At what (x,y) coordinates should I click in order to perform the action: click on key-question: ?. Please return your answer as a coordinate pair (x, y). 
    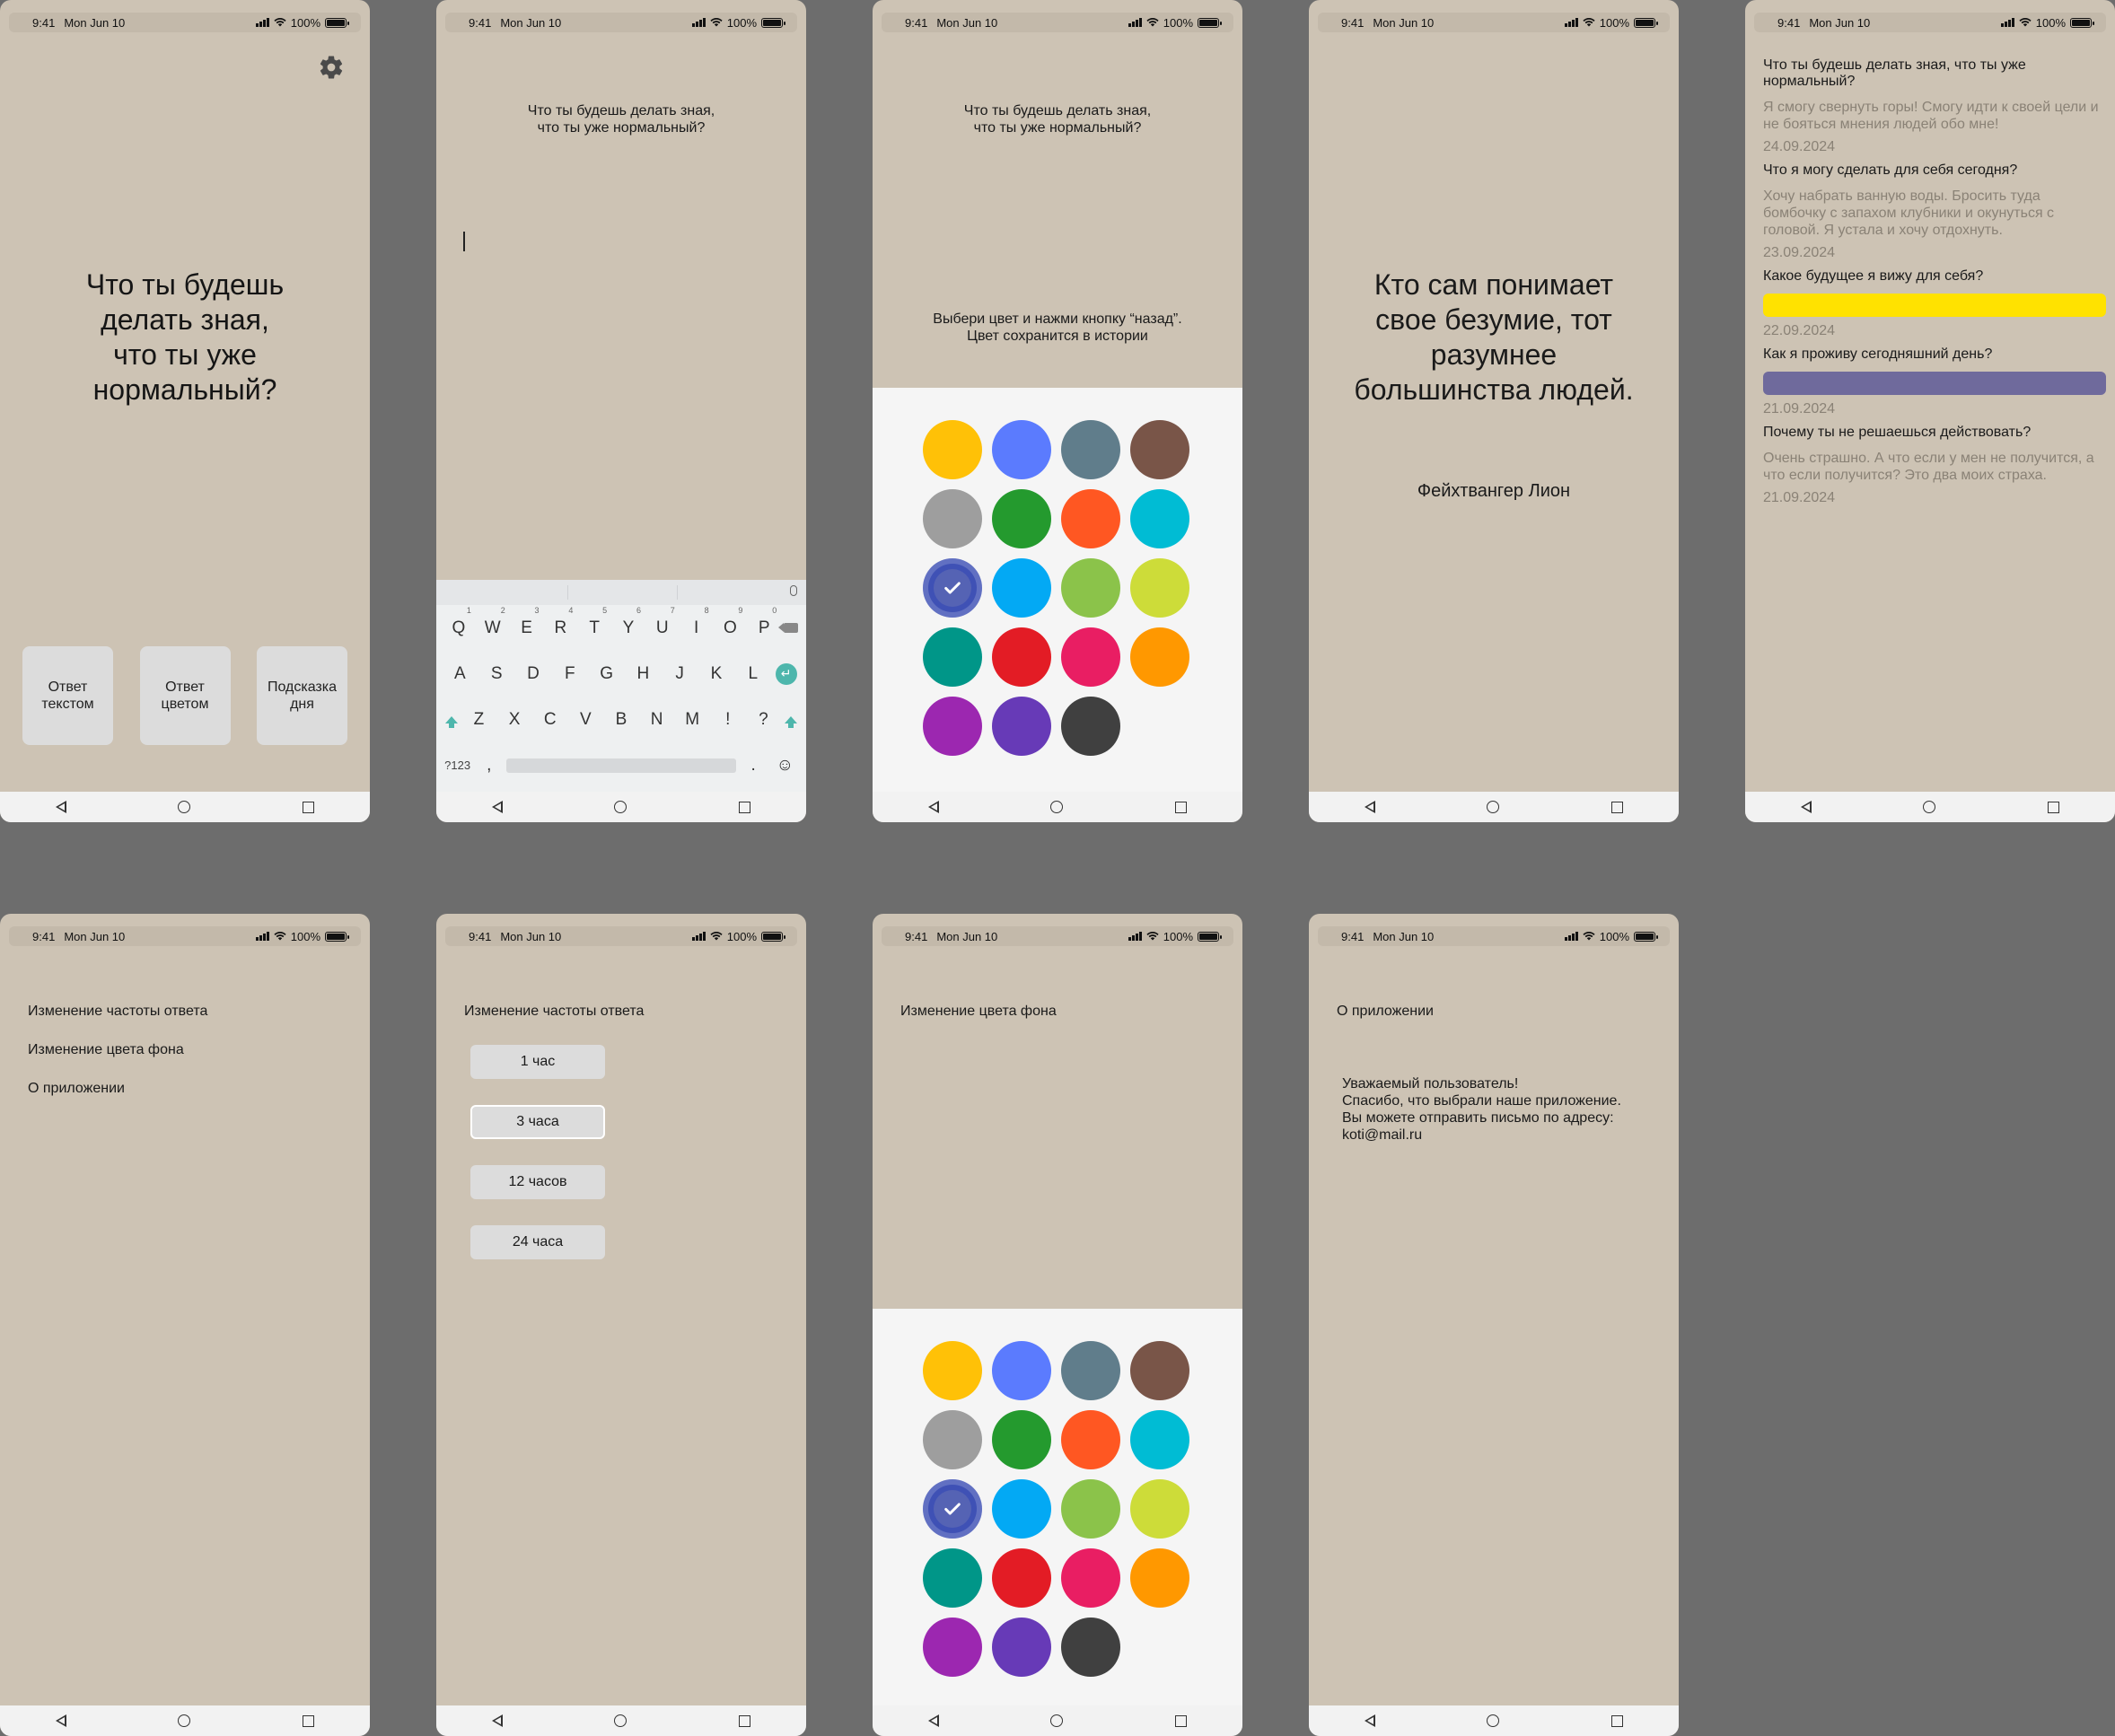
    Looking at the image, I should click on (763, 720).